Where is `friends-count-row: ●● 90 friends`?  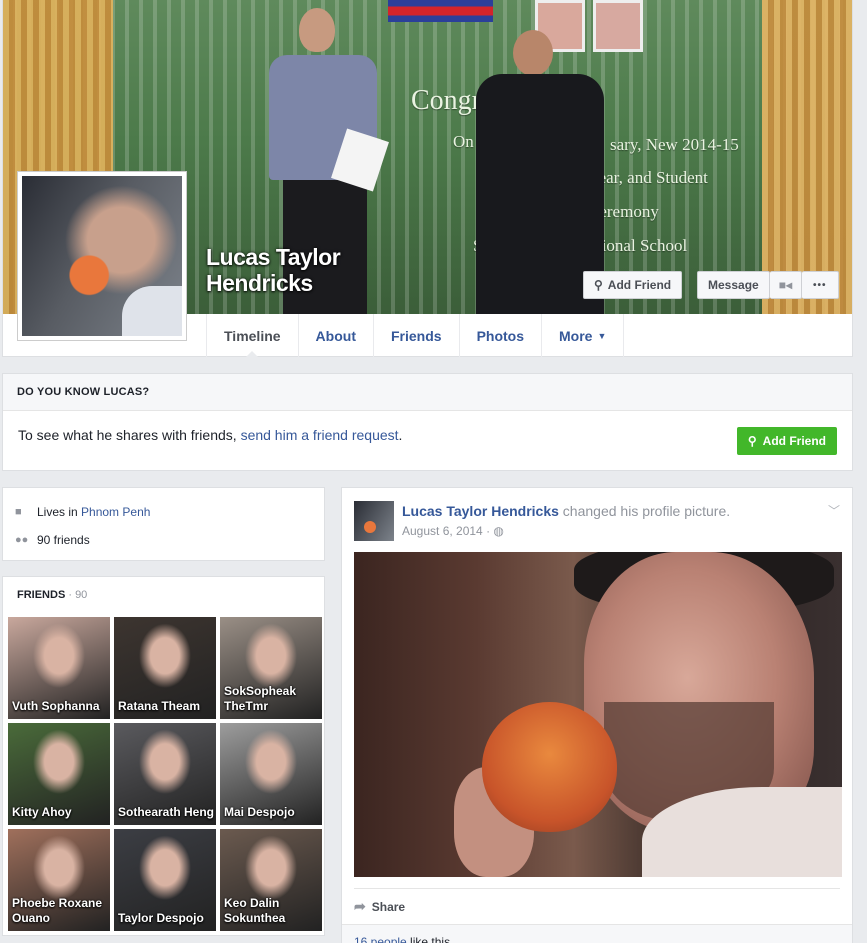 friends-count-row: ●● 90 friends is located at coordinates (52, 540).